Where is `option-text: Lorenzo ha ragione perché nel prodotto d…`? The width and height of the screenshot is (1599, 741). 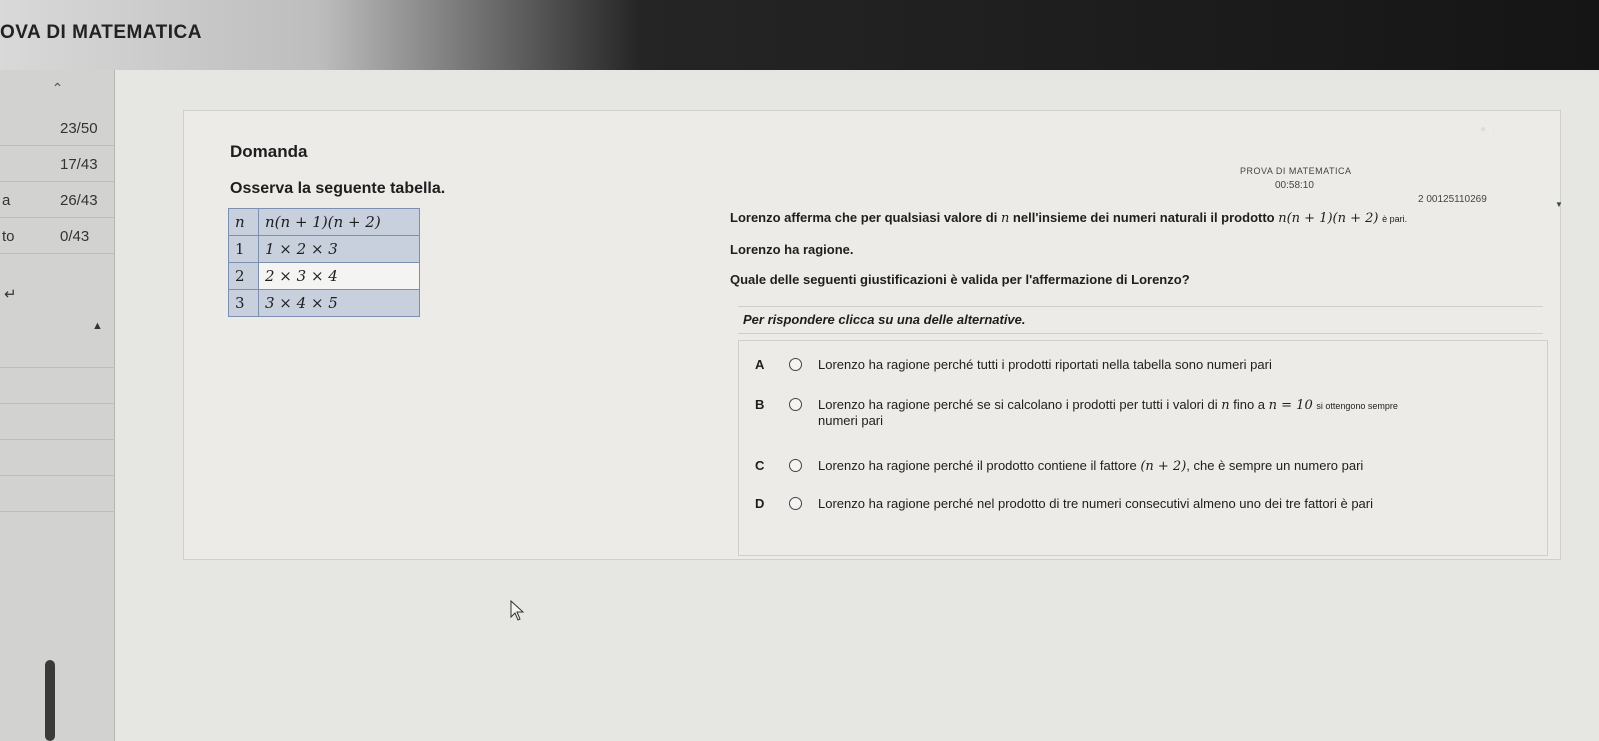 option-text: Lorenzo ha ragione perché nel prodotto d… is located at coordinates (1095, 503).